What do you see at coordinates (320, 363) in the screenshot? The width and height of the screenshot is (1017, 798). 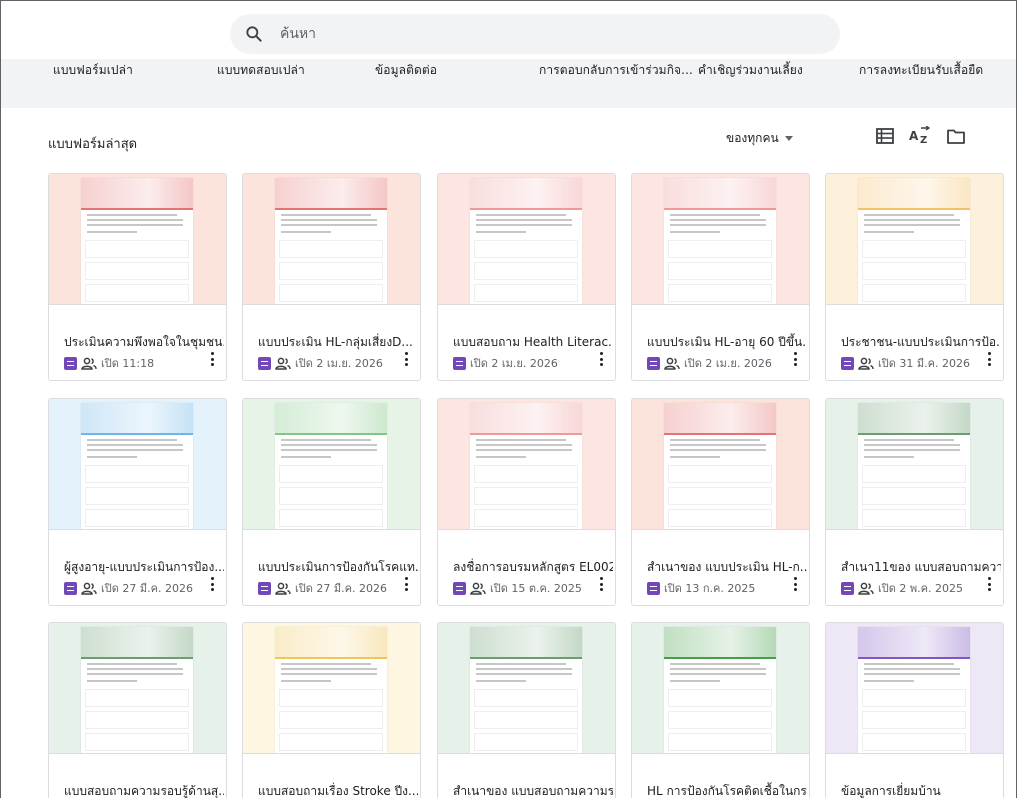 I see `form-meta: เปิด 2 เม.ย. 2026` at bounding box center [320, 363].